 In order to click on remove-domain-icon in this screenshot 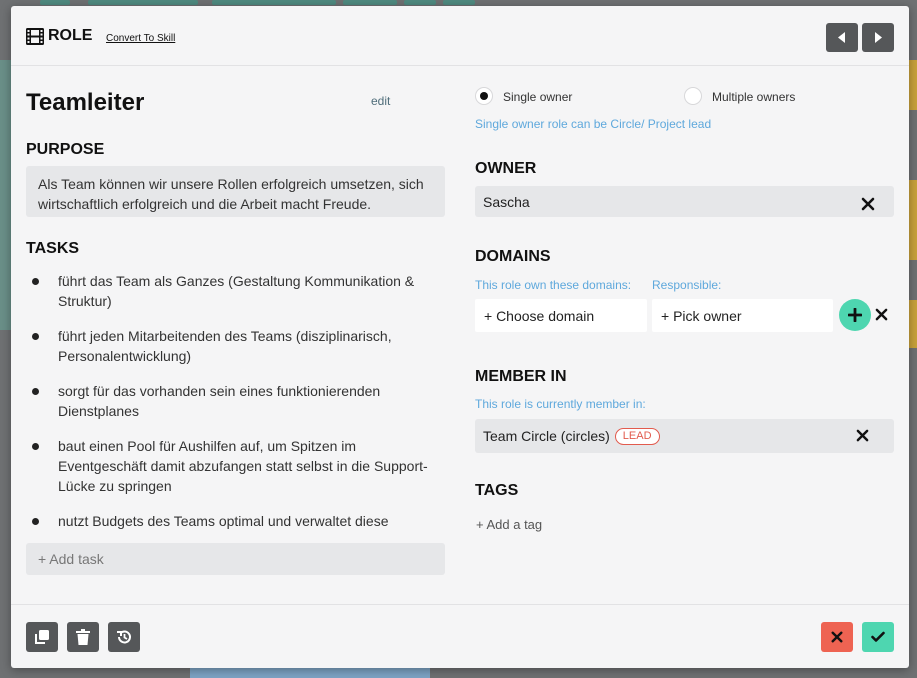, I will do `click(881, 314)`.